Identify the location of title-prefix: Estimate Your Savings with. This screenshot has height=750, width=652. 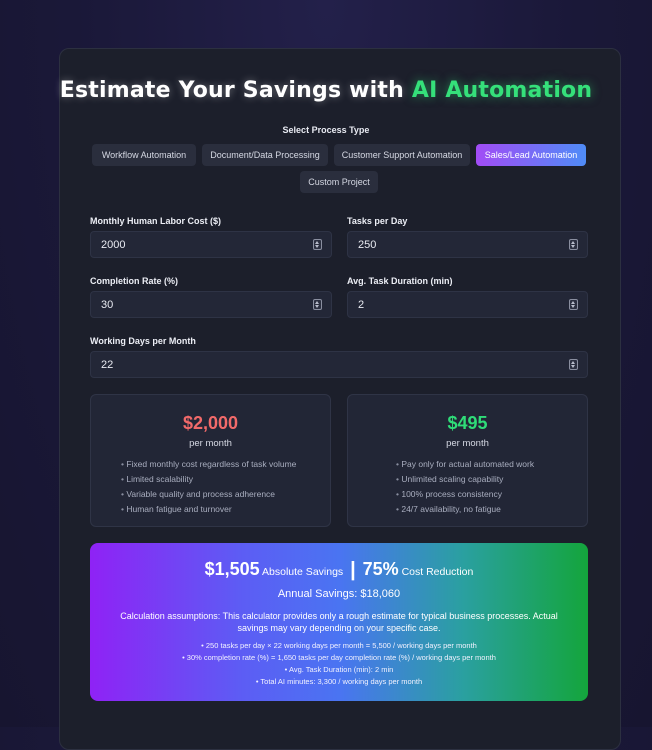
(231, 90).